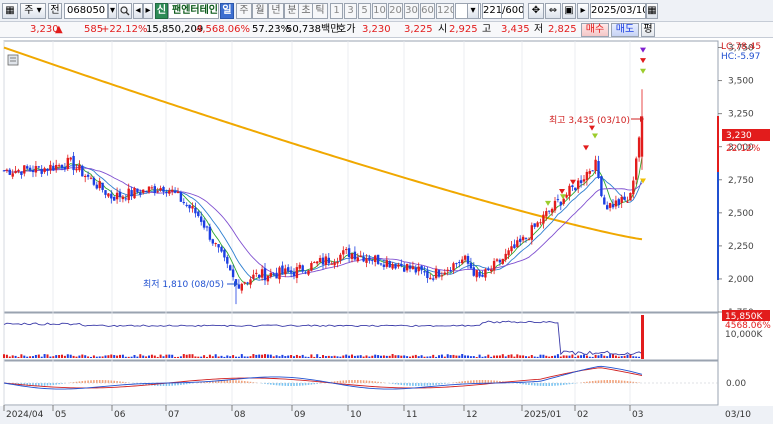 The height and width of the screenshot is (424, 773). What do you see at coordinates (276, 11) in the screenshot?
I see `tab-yearly: 년` at bounding box center [276, 11].